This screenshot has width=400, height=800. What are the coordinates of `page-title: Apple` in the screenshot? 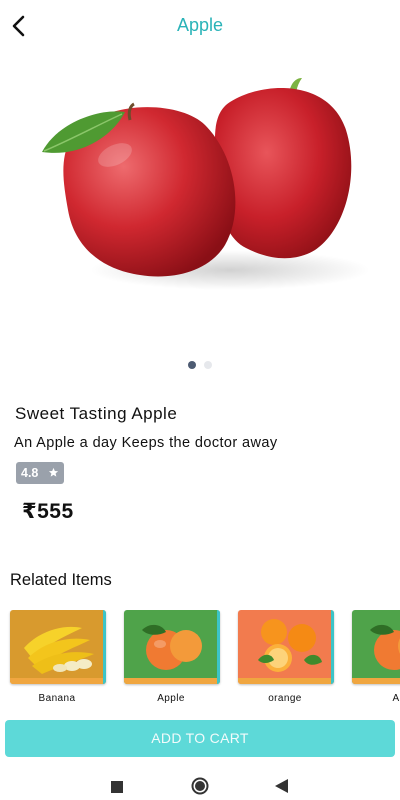 It's located at (200, 25).